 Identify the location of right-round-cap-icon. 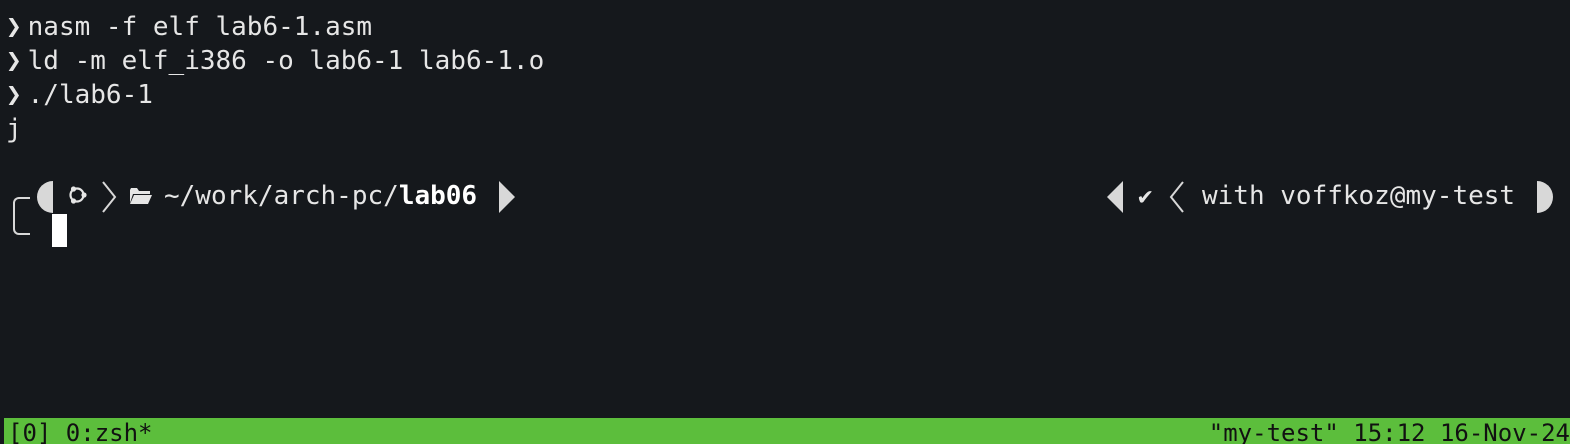
(1545, 197).